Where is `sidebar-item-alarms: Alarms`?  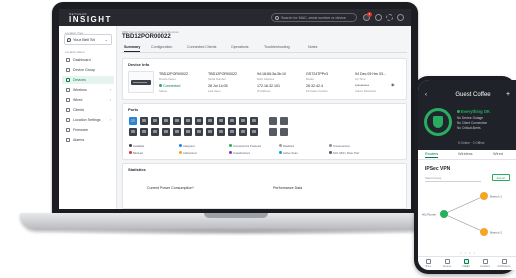
sidebar-item-alarms: Alarms is located at coordinates (88, 140).